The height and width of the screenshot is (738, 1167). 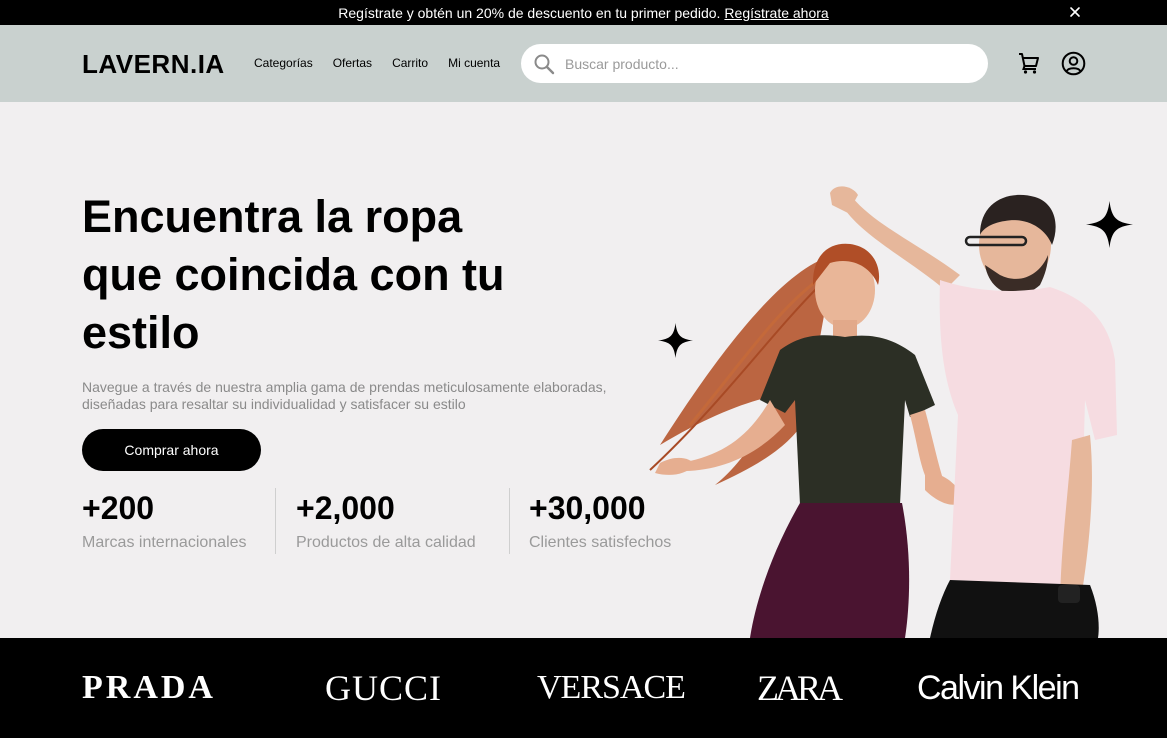 What do you see at coordinates (800, 688) in the screenshot?
I see `brand-zara: ZARA` at bounding box center [800, 688].